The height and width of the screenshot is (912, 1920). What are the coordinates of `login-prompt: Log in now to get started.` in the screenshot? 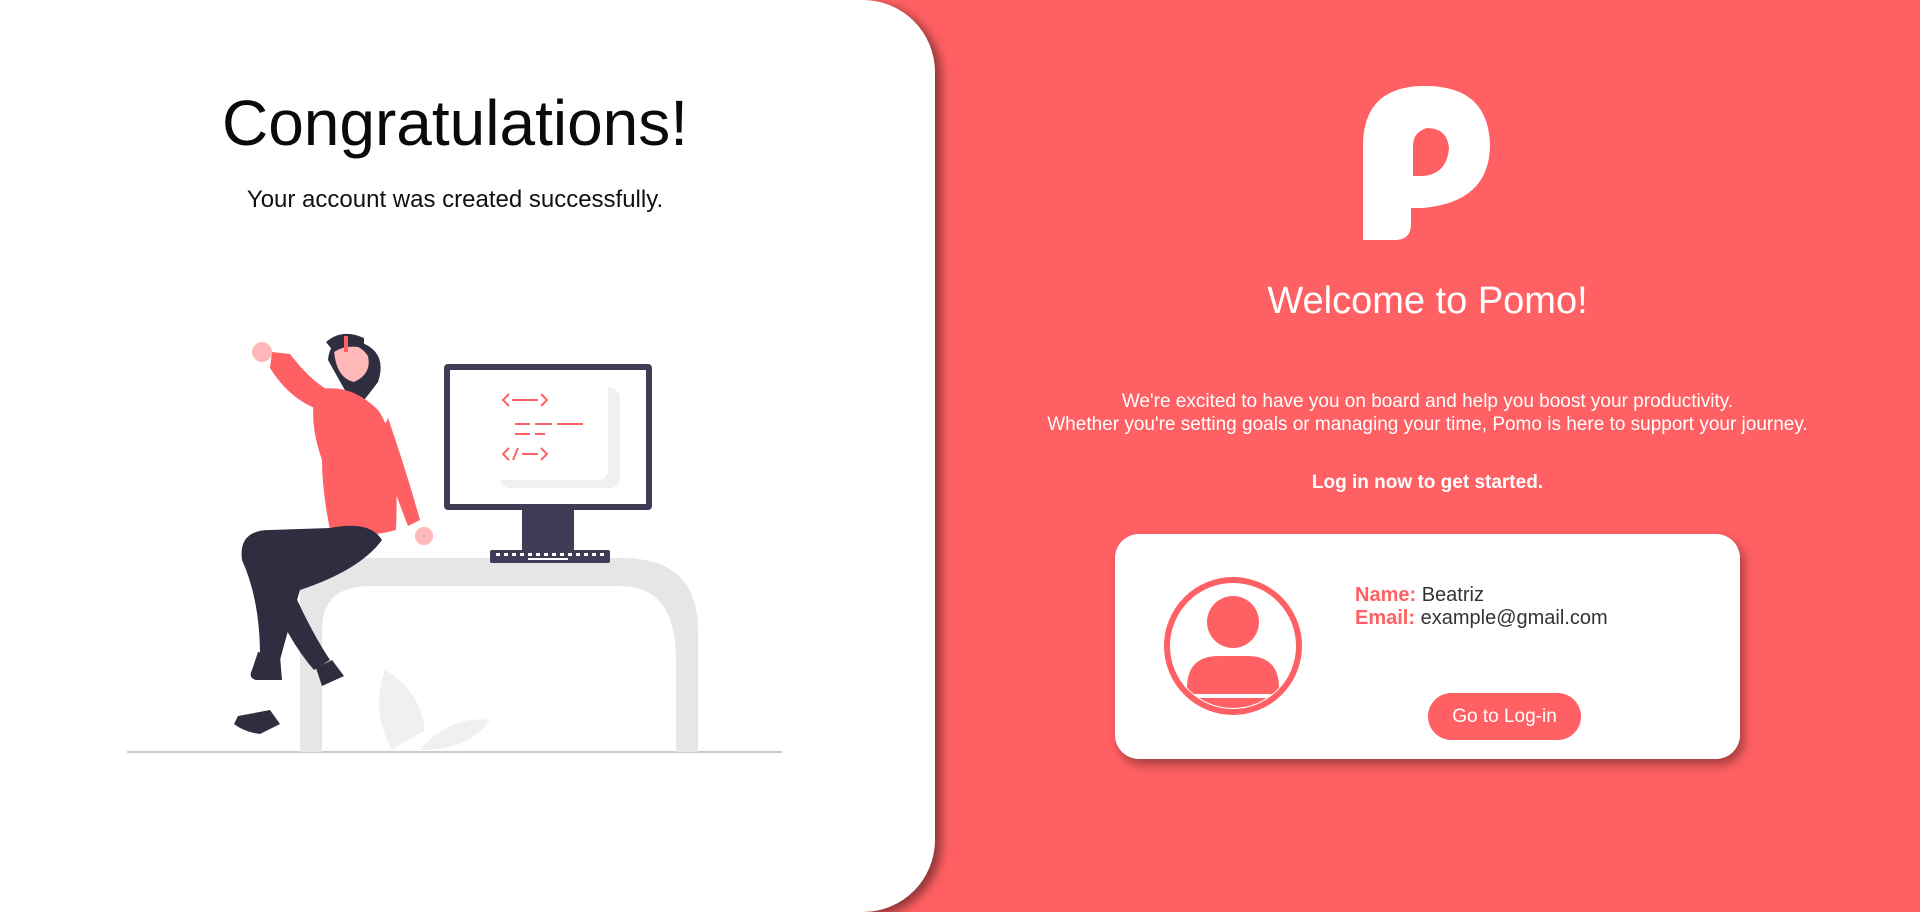 It's located at (1427, 482).